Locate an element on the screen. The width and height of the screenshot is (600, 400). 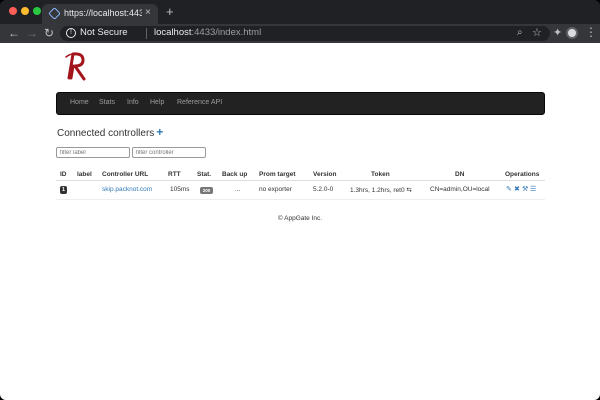
browser-menu-icon: ⋮ is located at coordinates (591, 32).